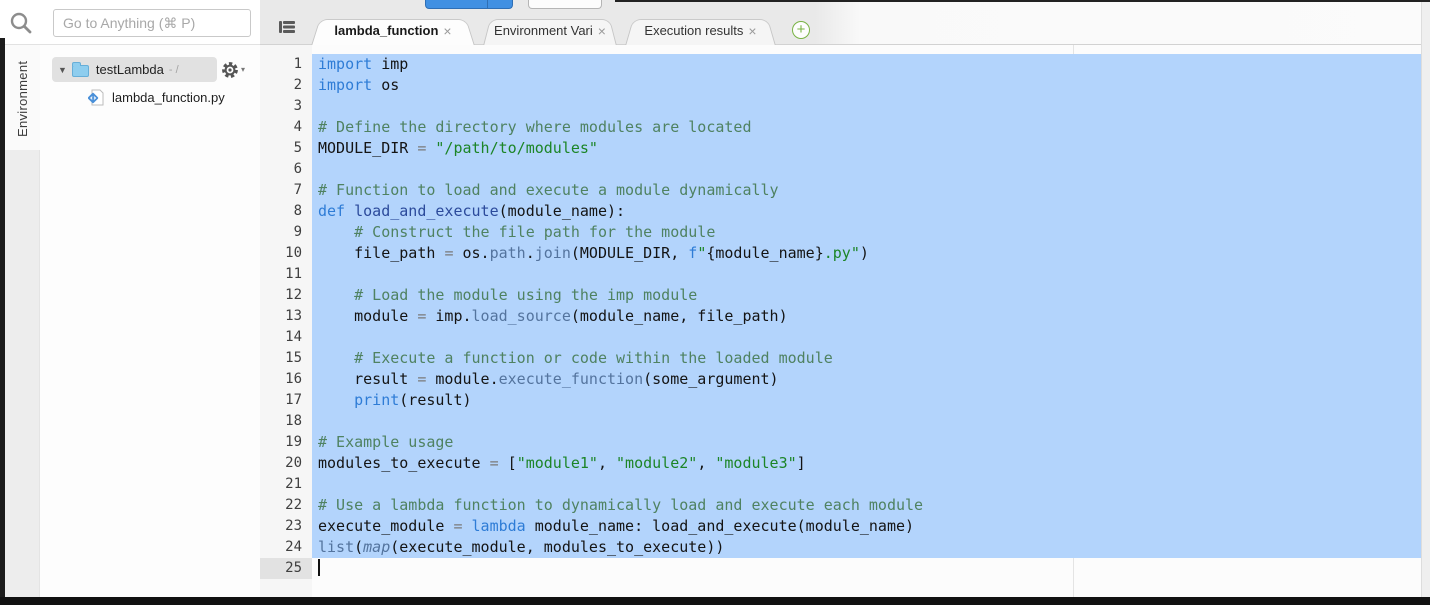 This screenshot has width=1430, height=605. Describe the element at coordinates (230, 69) in the screenshot. I see `gear-icon` at that location.